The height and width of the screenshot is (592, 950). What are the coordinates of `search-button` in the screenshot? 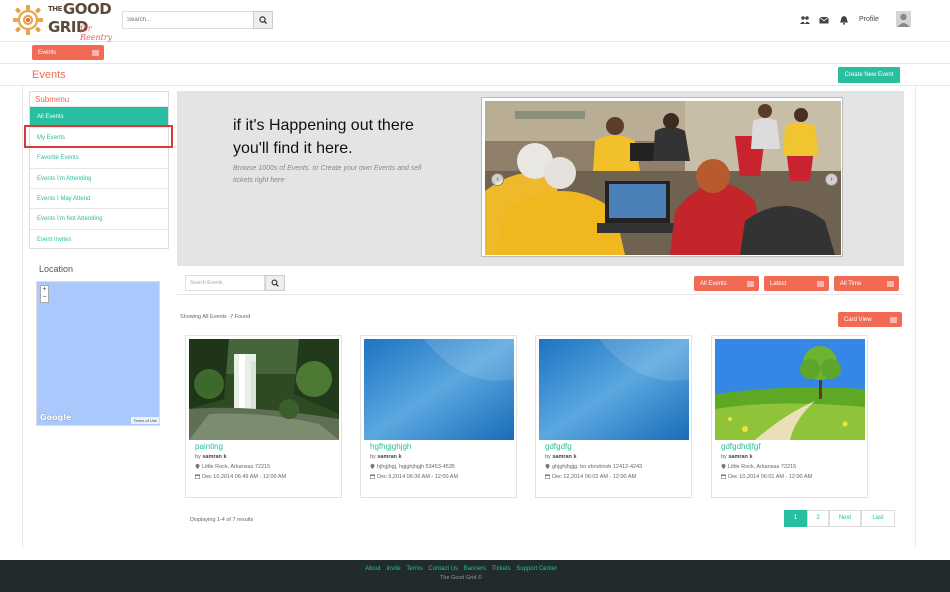 It's located at (263, 20).